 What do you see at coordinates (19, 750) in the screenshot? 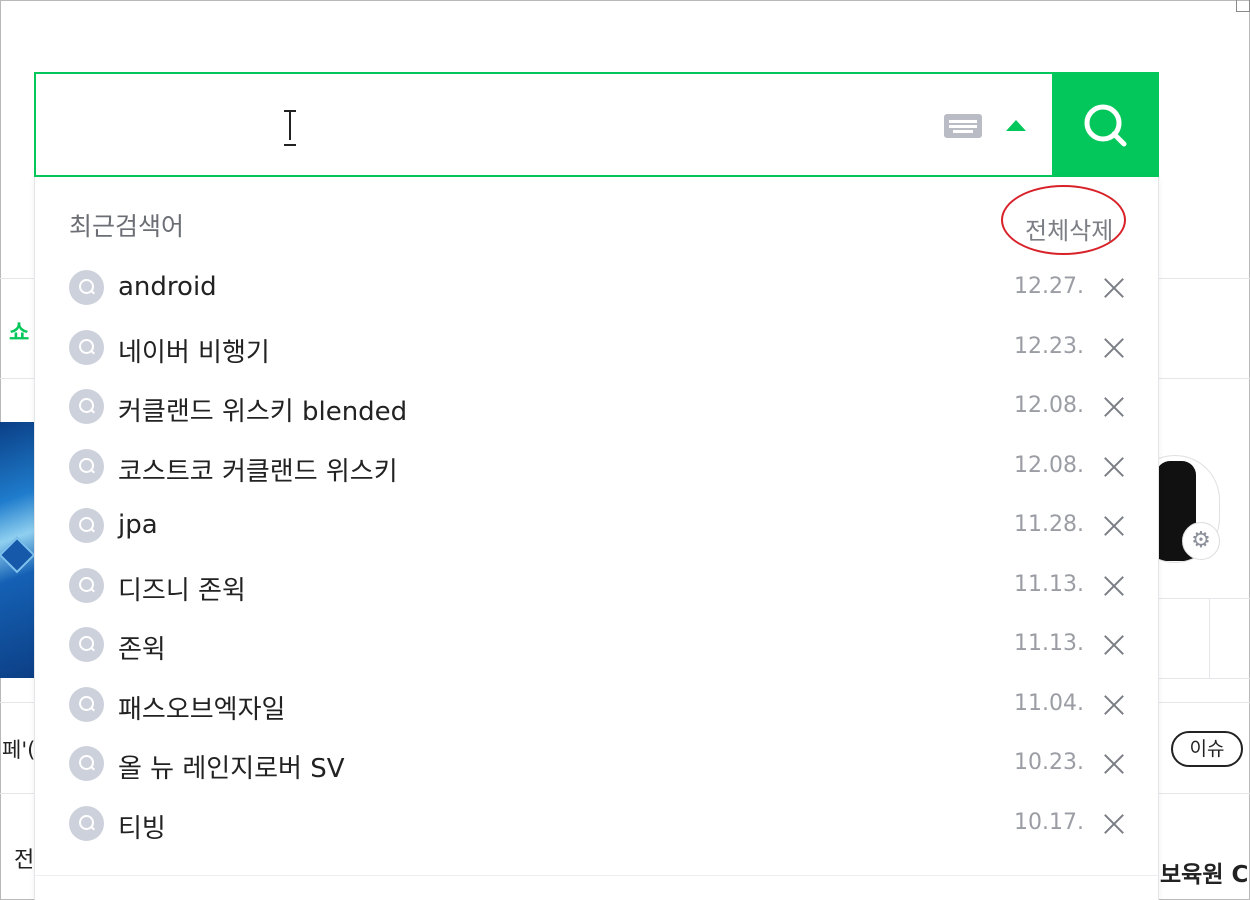
I see `background-text-fragment: 페'(` at bounding box center [19, 750].